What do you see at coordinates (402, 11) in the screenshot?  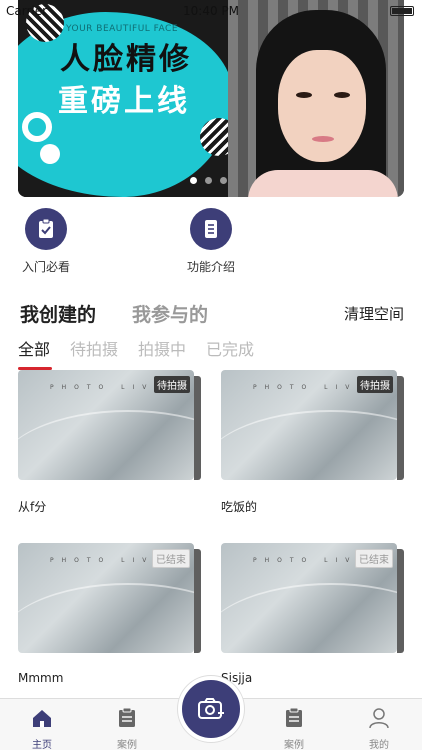 I see `battery-icon` at bounding box center [402, 11].